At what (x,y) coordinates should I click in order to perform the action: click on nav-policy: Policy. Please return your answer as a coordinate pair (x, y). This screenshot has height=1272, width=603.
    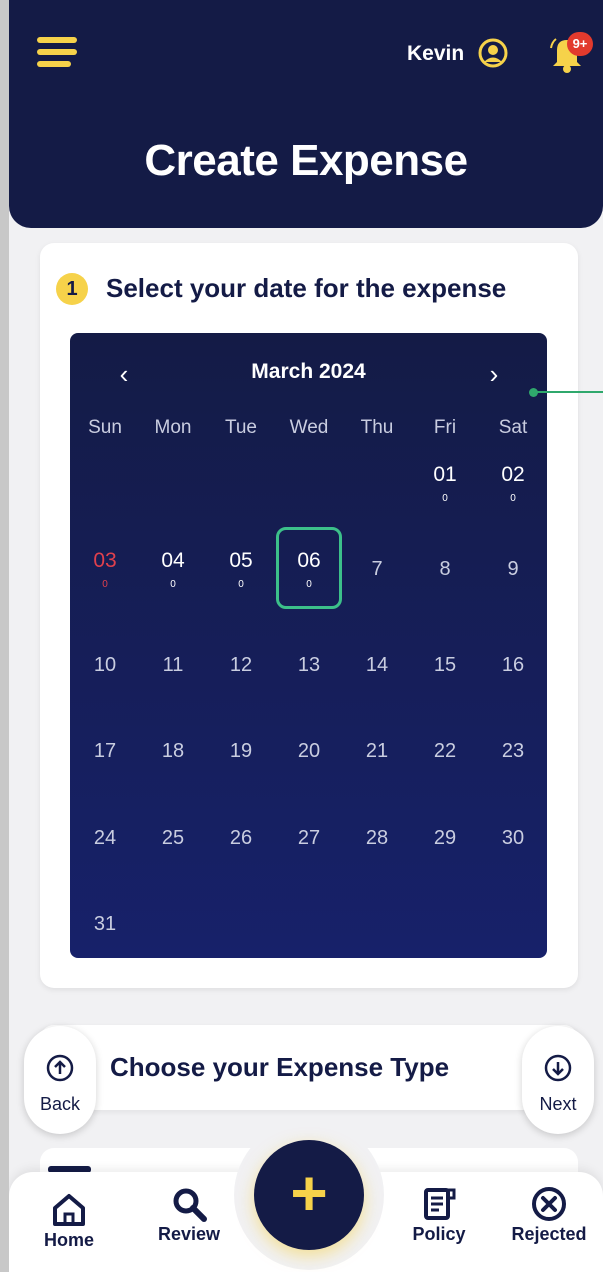
    Looking at the image, I should click on (439, 1214).